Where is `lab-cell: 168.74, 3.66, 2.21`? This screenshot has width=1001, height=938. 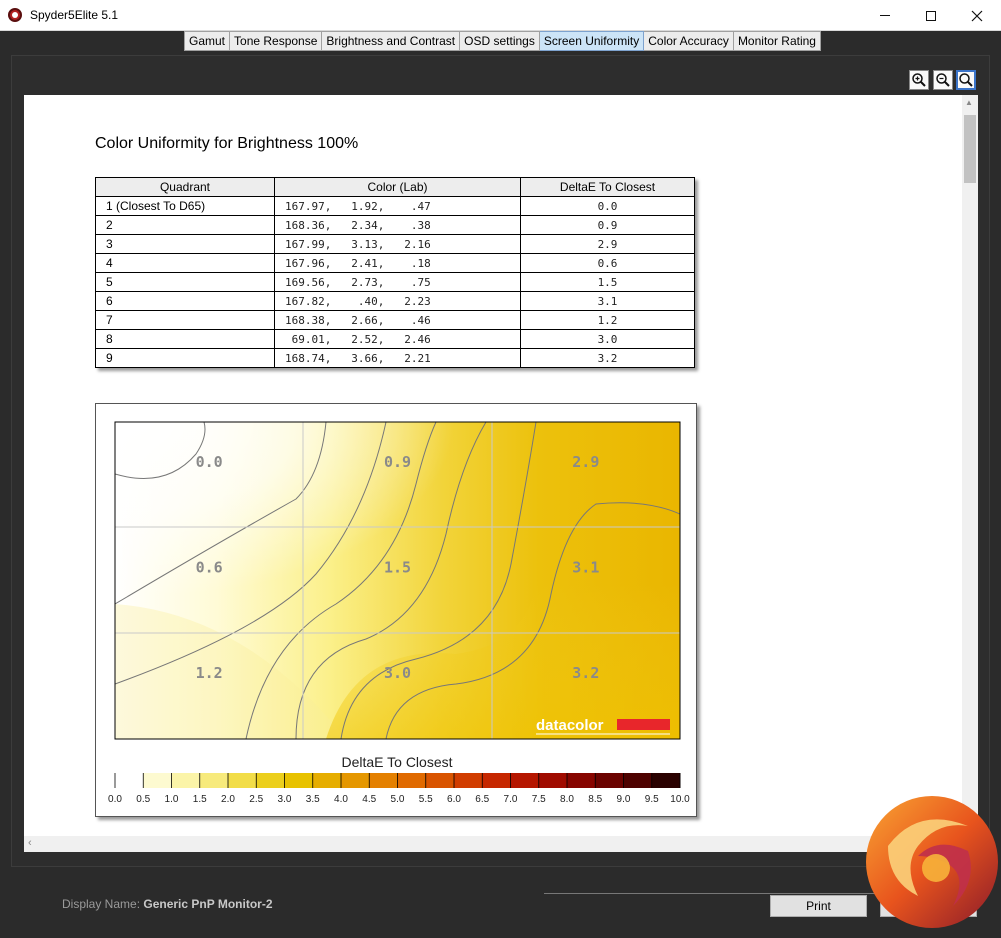 lab-cell: 168.74, 3.66, 2.21 is located at coordinates (397, 358).